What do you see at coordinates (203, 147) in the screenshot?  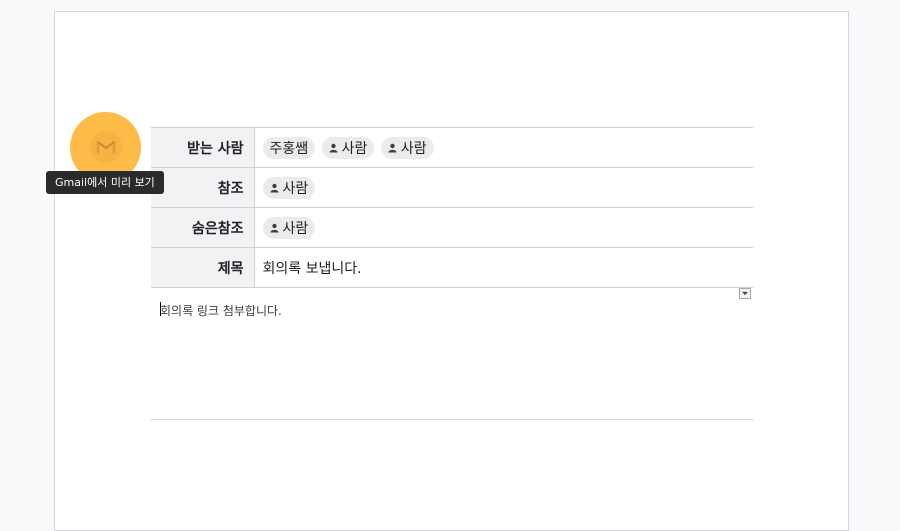 I see `to-label: 받는 사람` at bounding box center [203, 147].